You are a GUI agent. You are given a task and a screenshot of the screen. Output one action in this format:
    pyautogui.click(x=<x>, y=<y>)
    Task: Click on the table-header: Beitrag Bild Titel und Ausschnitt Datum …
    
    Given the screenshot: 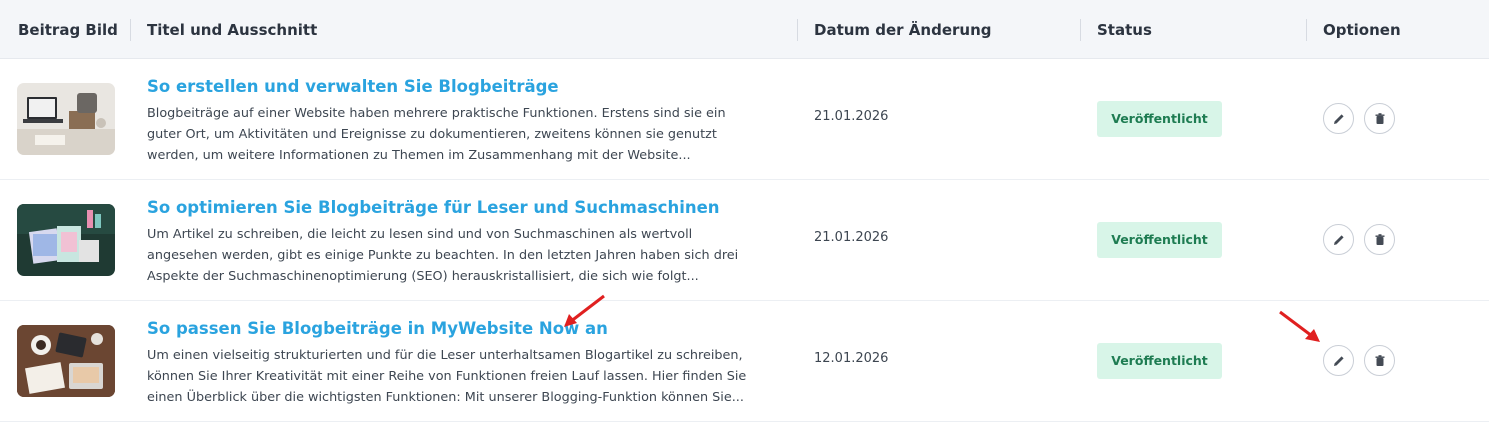 What is the action you would take?
    pyautogui.click(x=744, y=29)
    